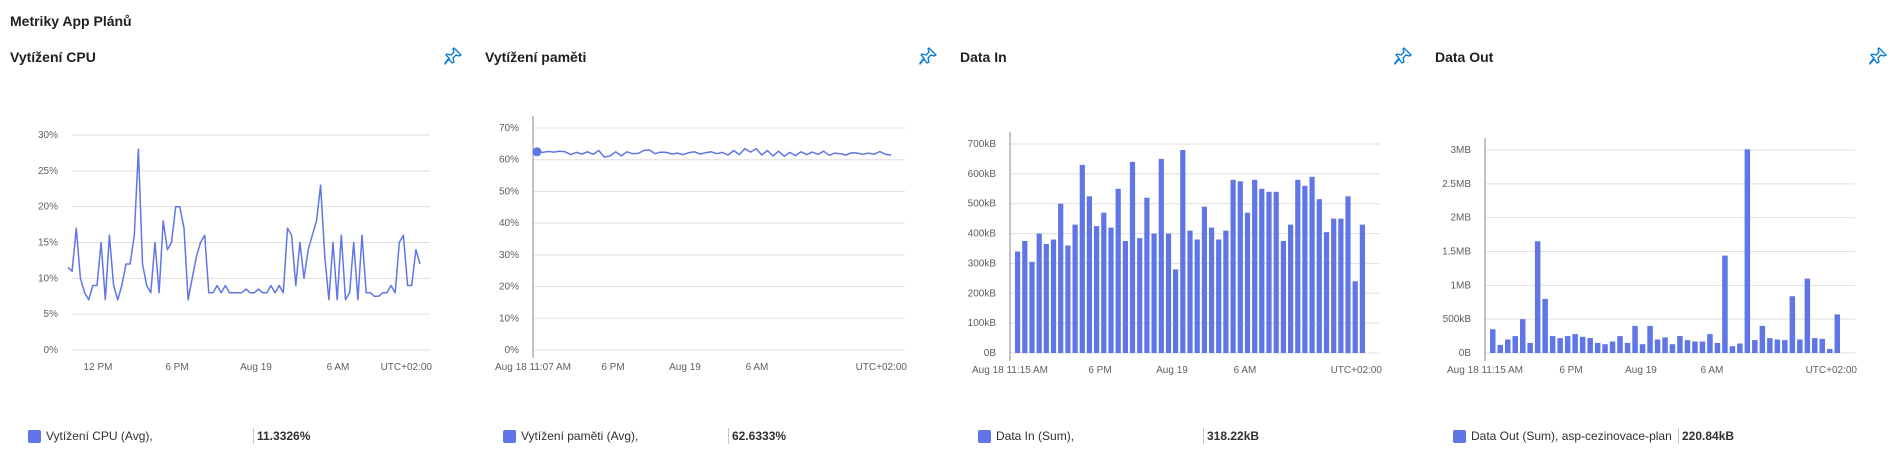 This screenshot has height=474, width=1895. What do you see at coordinates (1460, 218) in the screenshot?
I see `y-tick-label: 2MB` at bounding box center [1460, 218].